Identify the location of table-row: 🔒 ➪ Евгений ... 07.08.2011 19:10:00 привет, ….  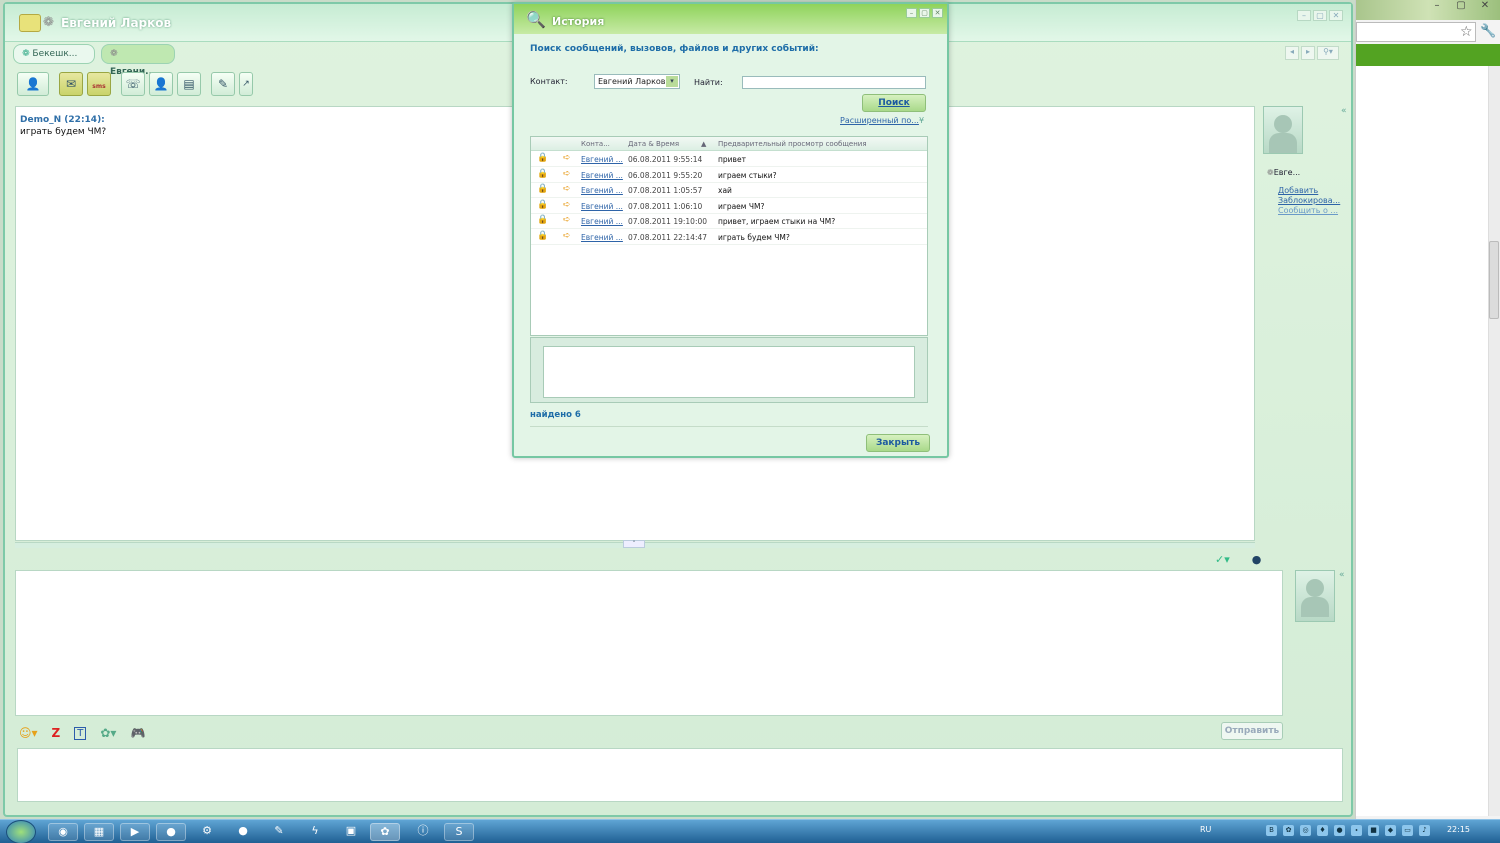
(729, 221).